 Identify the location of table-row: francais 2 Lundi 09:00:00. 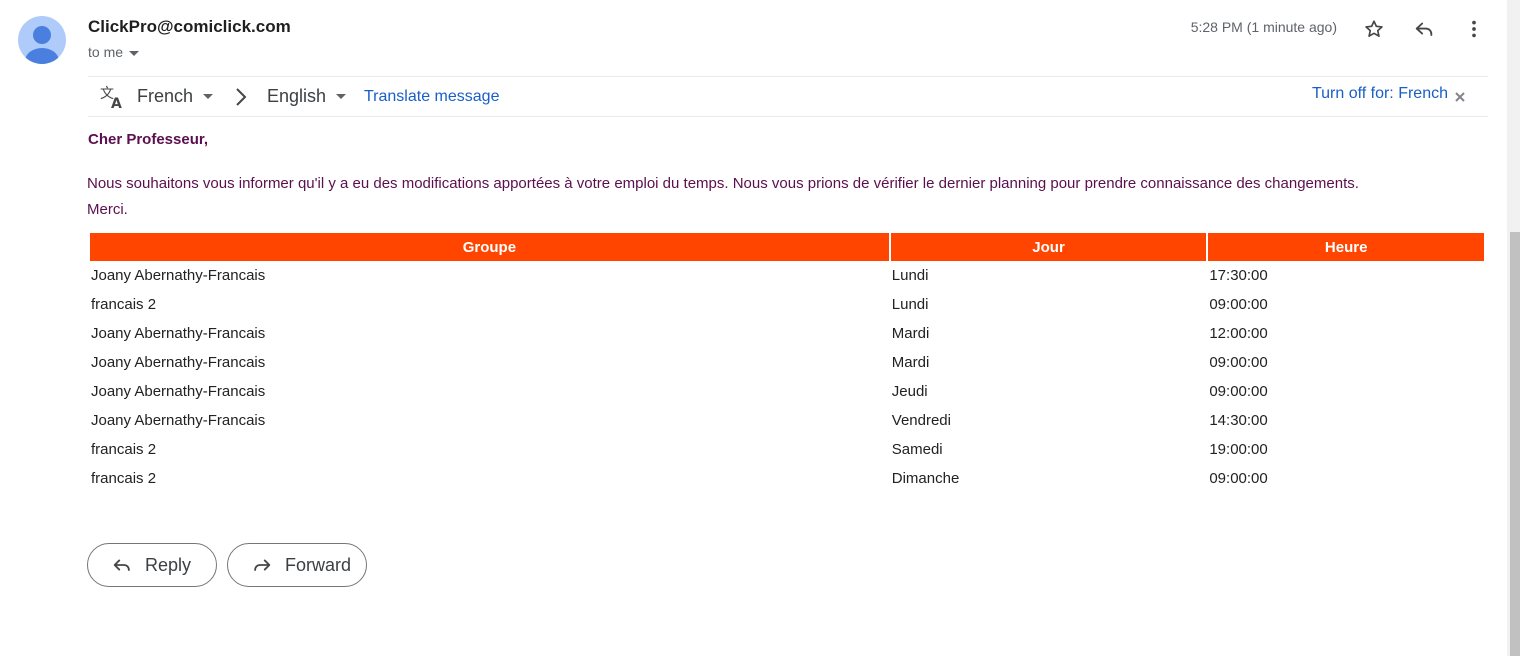
(787, 304).